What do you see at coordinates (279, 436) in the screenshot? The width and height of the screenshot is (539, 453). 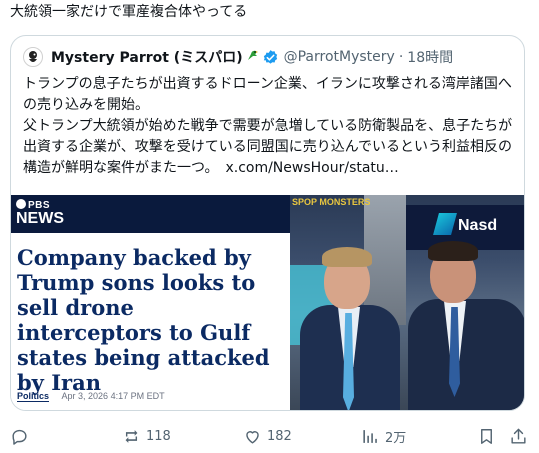 I see `like-count: 182` at bounding box center [279, 436].